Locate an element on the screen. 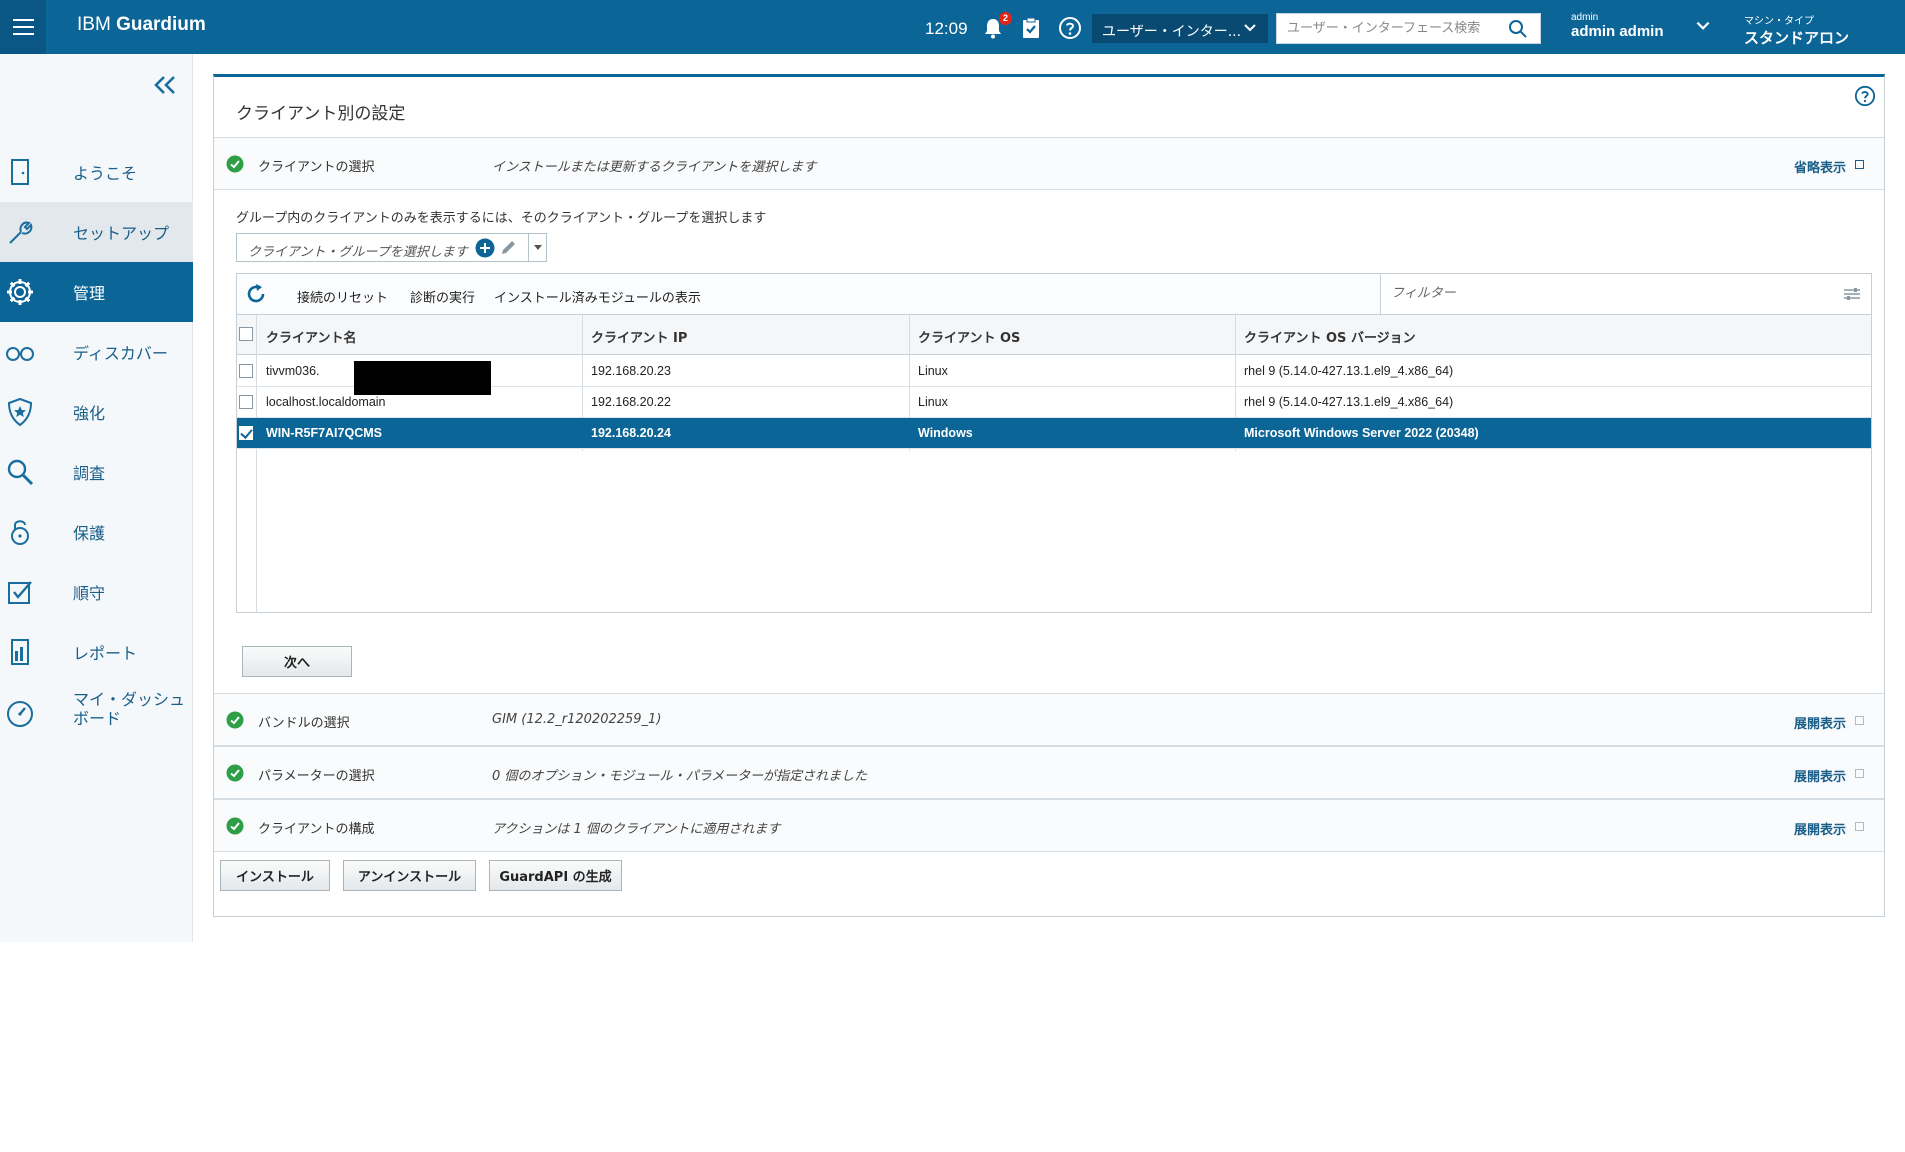 This screenshot has width=1905, height=1152. run-diagnostics-button: 診断の実行 is located at coordinates (442, 296).